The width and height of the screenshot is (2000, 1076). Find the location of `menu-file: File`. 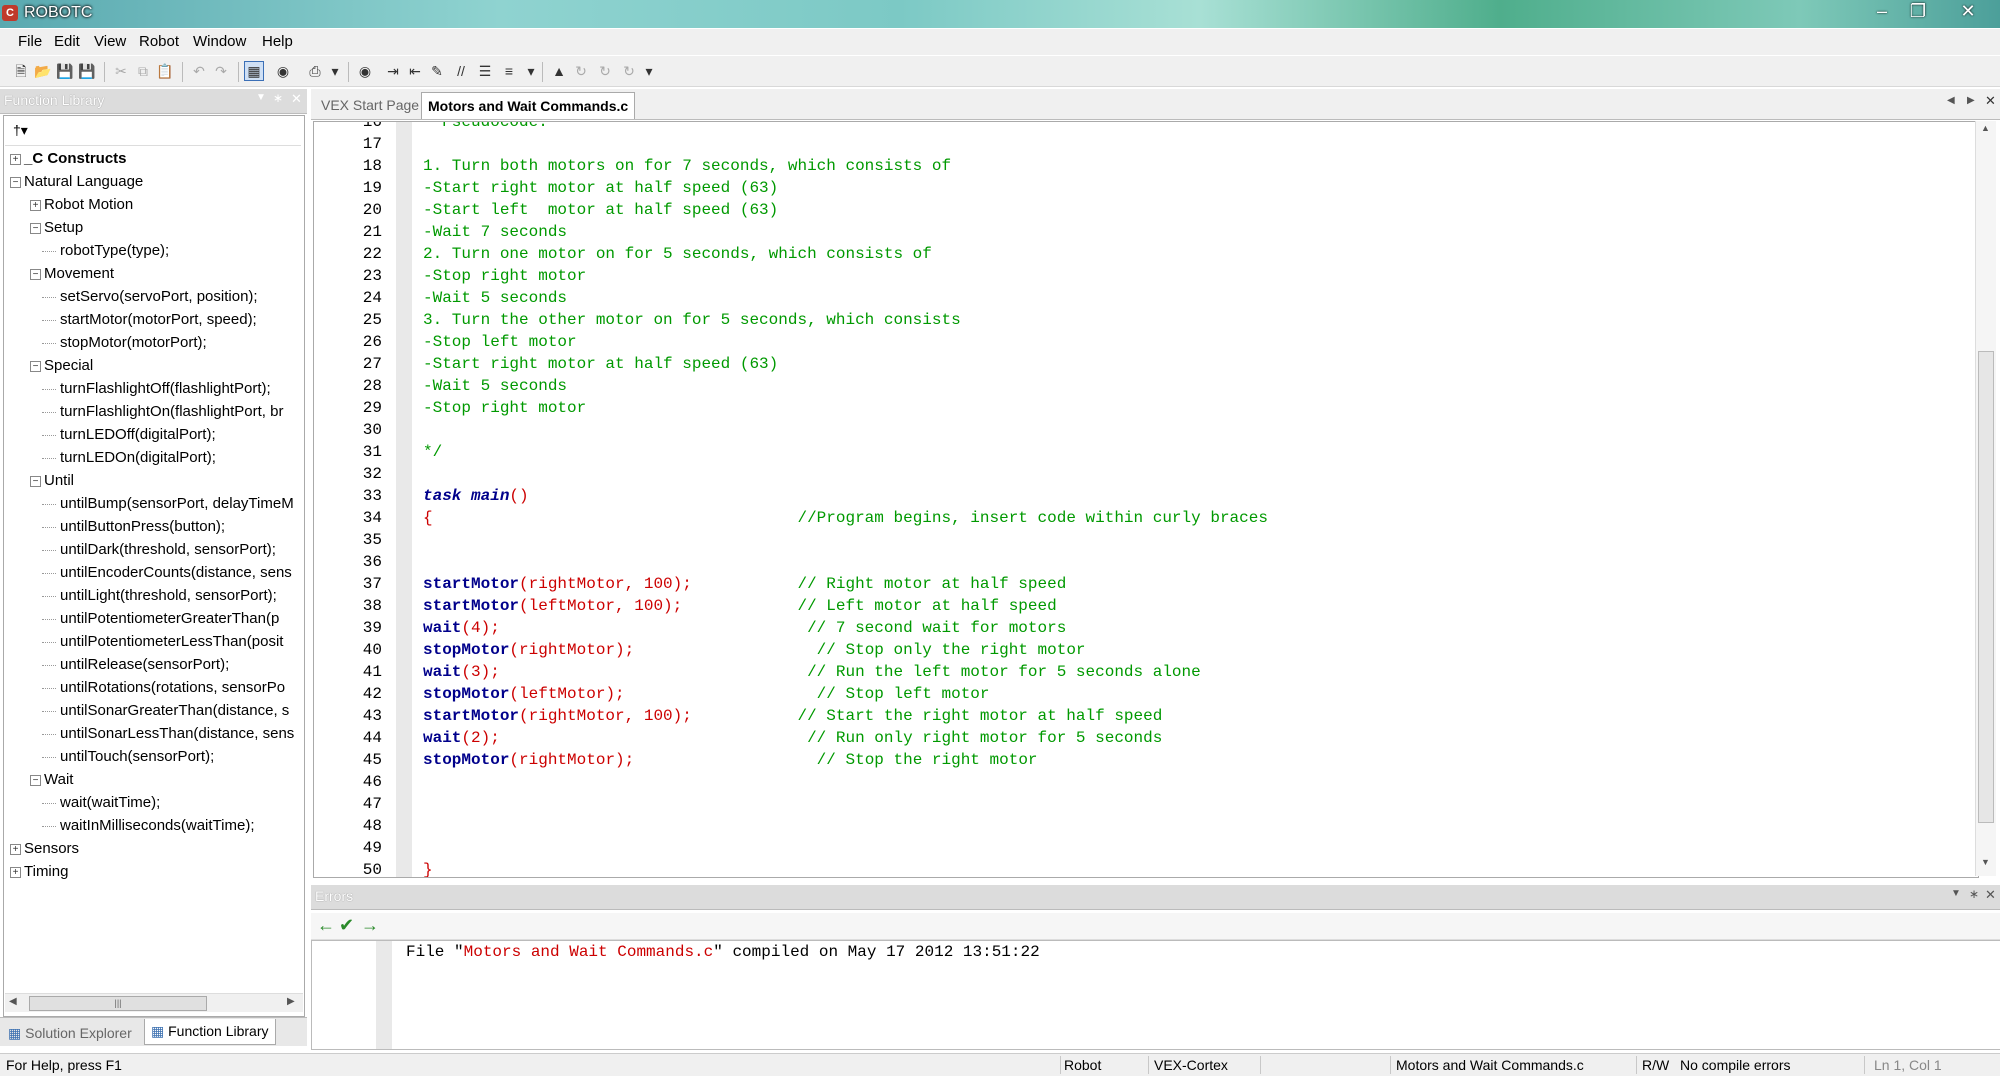

menu-file: File is located at coordinates (30, 41).